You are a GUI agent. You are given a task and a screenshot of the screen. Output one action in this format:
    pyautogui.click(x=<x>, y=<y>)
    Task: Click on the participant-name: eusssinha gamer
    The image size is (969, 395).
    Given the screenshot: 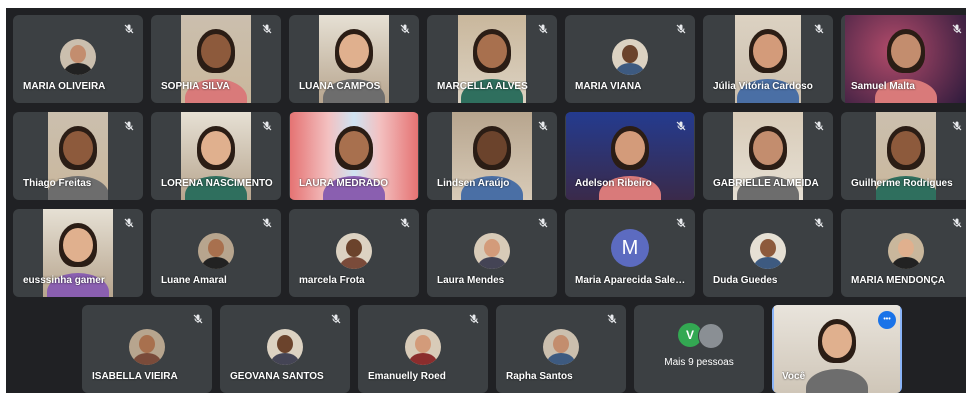 What is the action you would take?
    pyautogui.click(x=64, y=280)
    